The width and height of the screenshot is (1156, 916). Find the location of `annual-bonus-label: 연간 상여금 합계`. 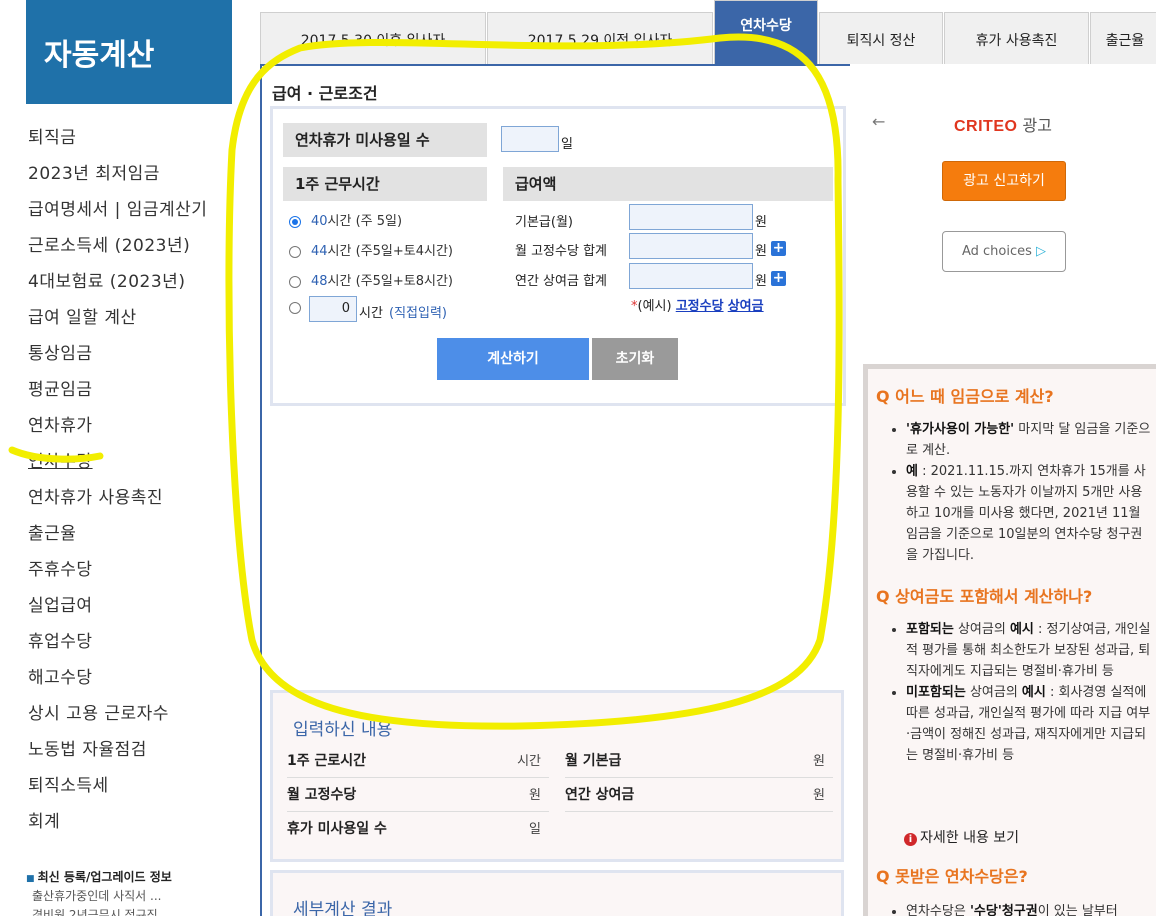

annual-bonus-label: 연간 상여금 합계 is located at coordinates (561, 281).